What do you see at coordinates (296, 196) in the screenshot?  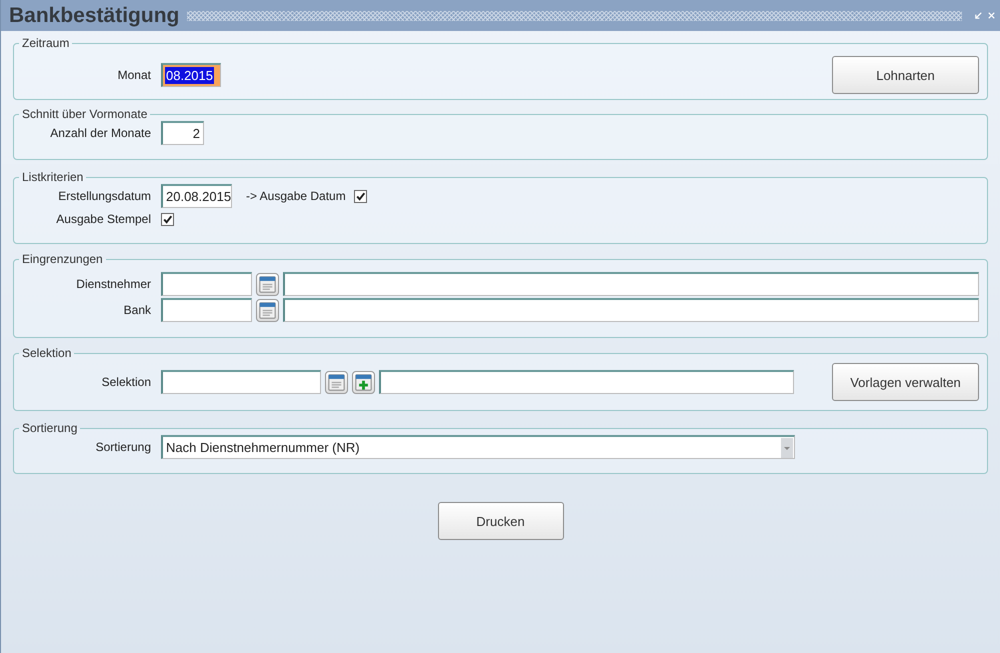 I see `checkbox-label: -> Ausgabe Datum` at bounding box center [296, 196].